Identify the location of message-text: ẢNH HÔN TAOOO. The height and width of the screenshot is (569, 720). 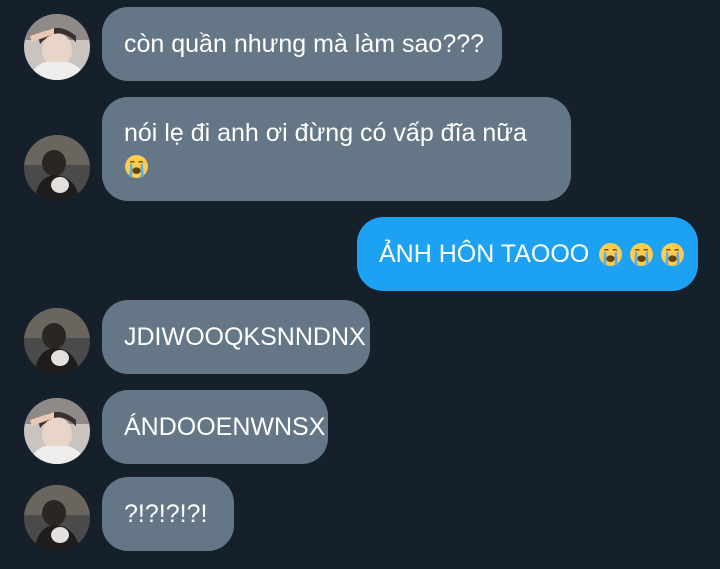
(484, 254).